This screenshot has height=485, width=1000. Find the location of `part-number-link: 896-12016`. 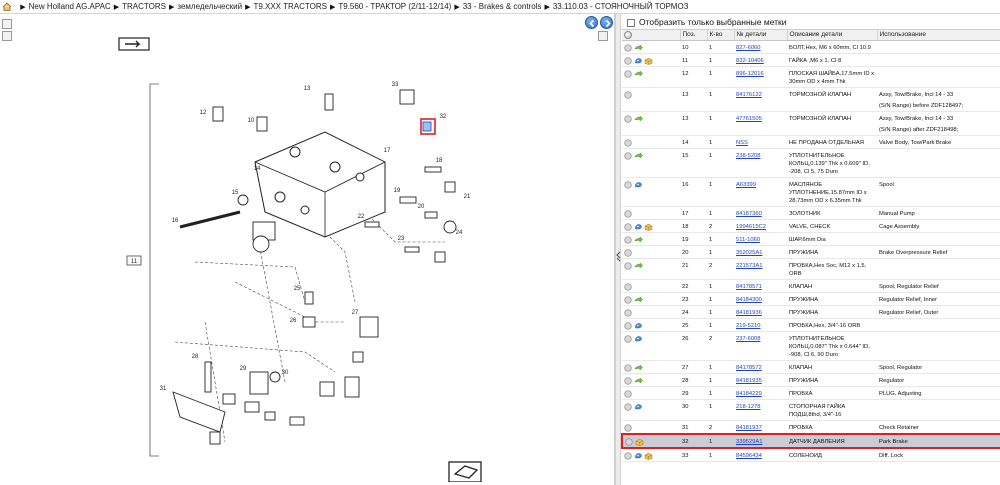

part-number-link: 896-12016 is located at coordinates (750, 74).